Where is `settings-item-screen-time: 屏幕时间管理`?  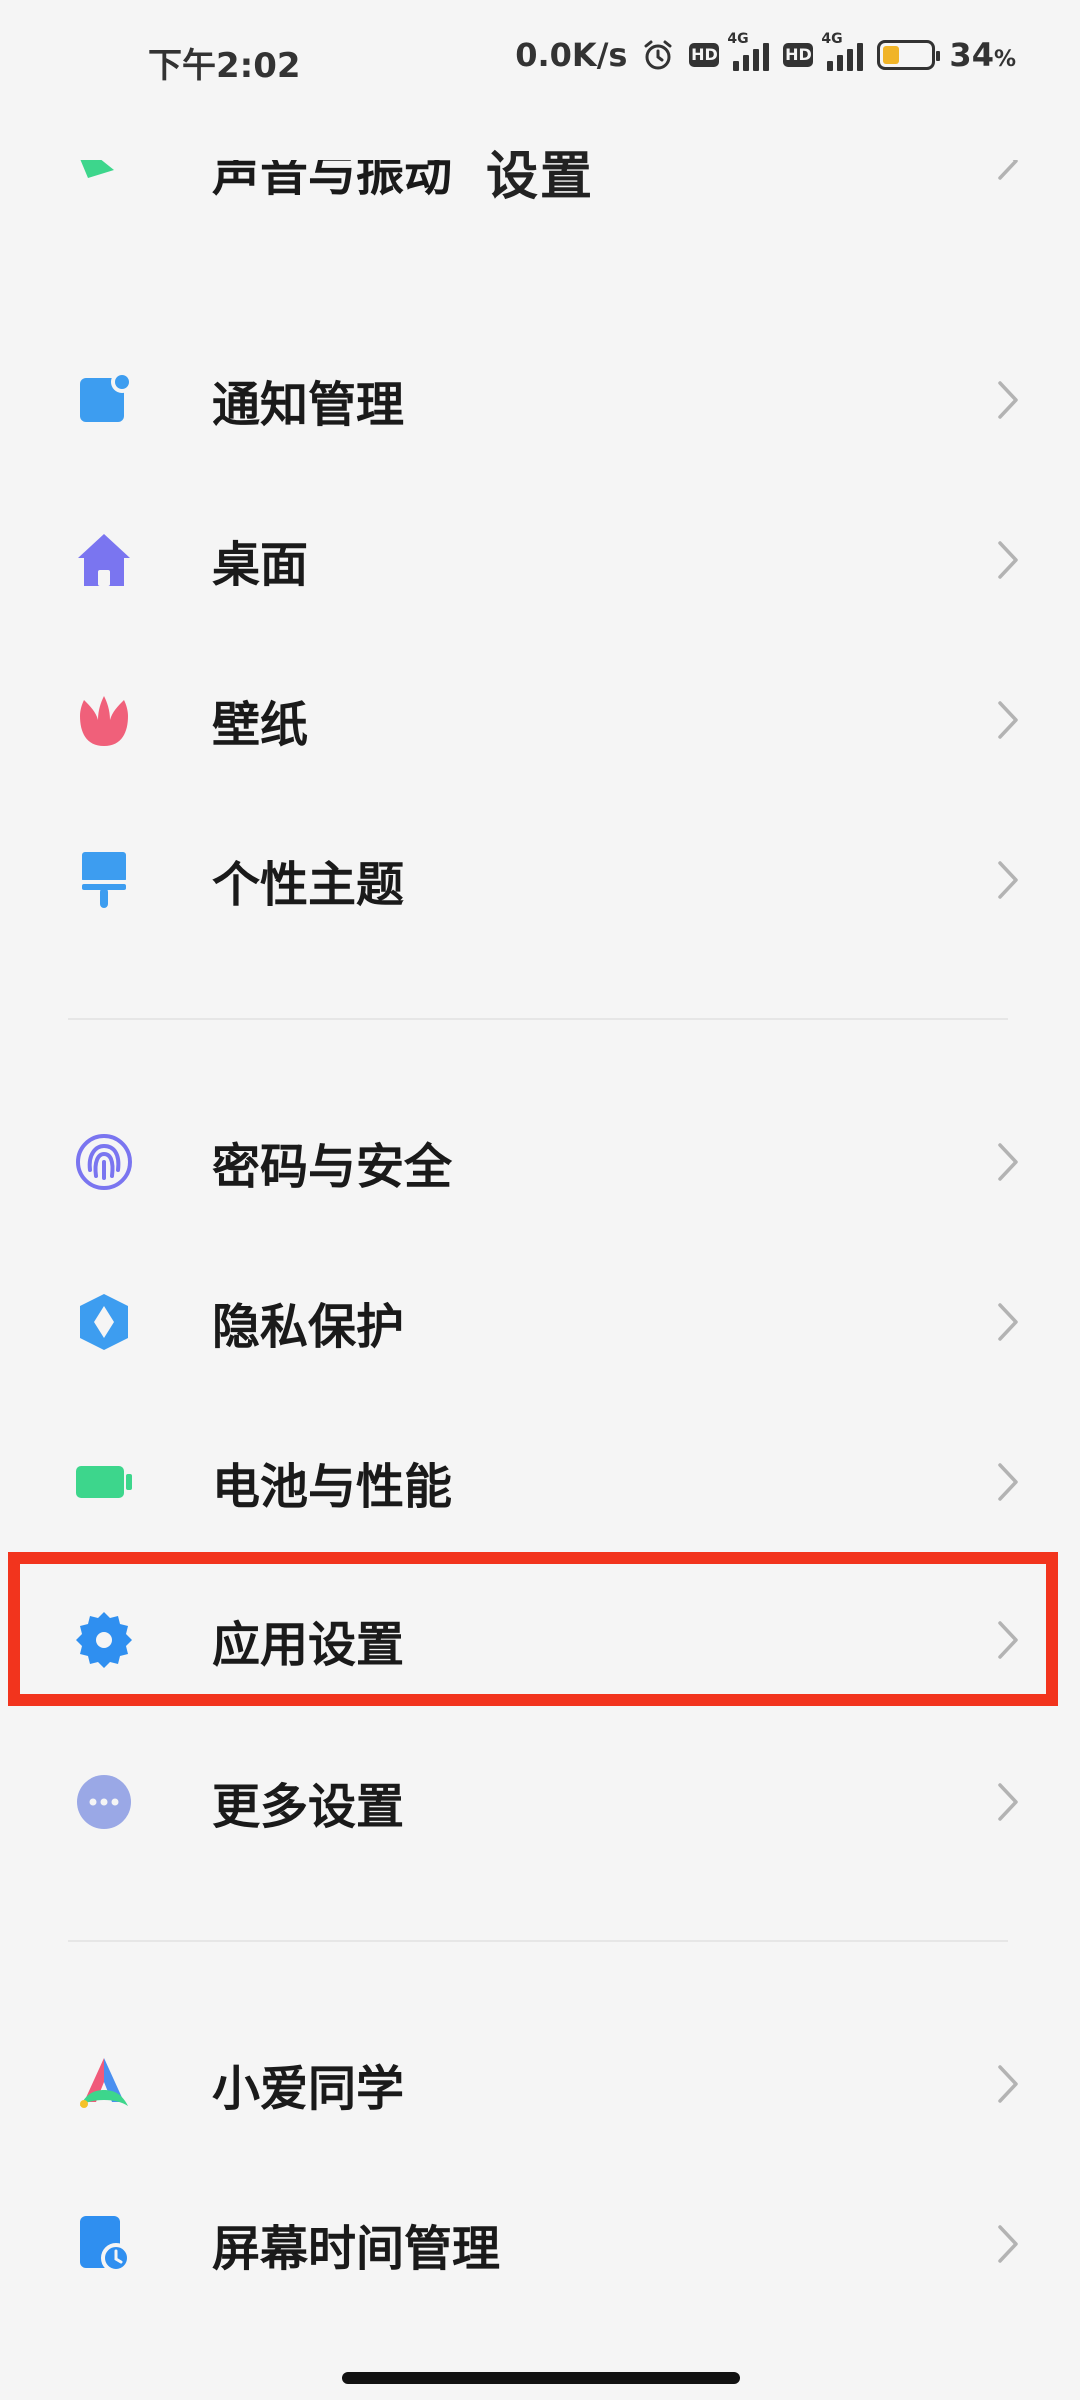
settings-item-screen-time: 屏幕时间管理 is located at coordinates (540, 2244).